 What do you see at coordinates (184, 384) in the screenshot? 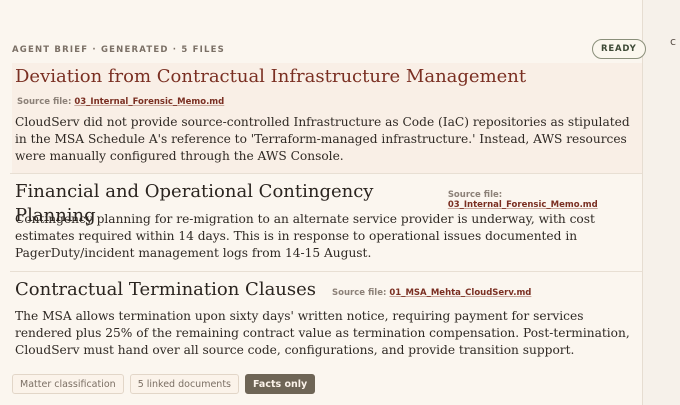
I see `chip-linked-documents: 5 linked documents` at bounding box center [184, 384].